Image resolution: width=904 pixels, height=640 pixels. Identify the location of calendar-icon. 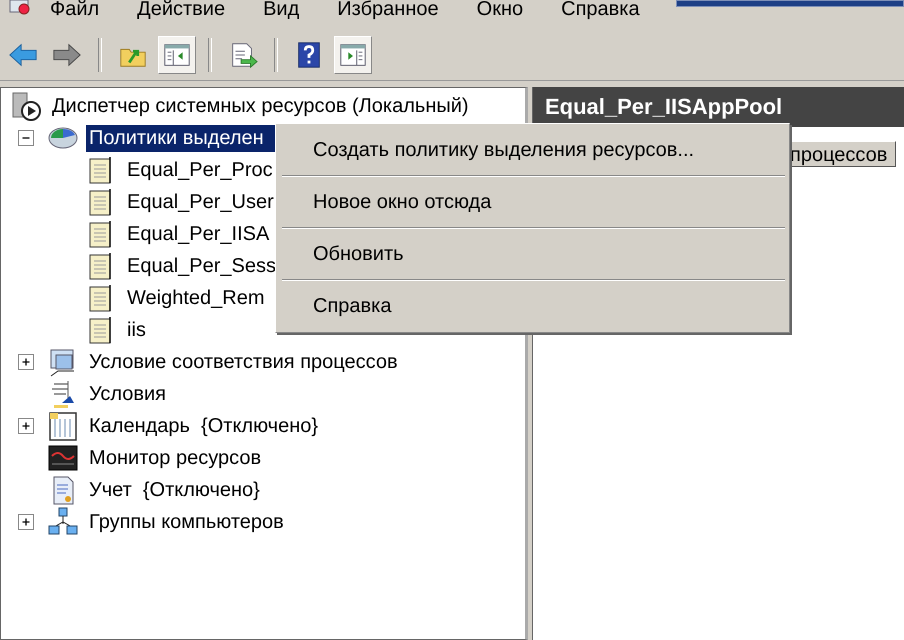
(63, 426).